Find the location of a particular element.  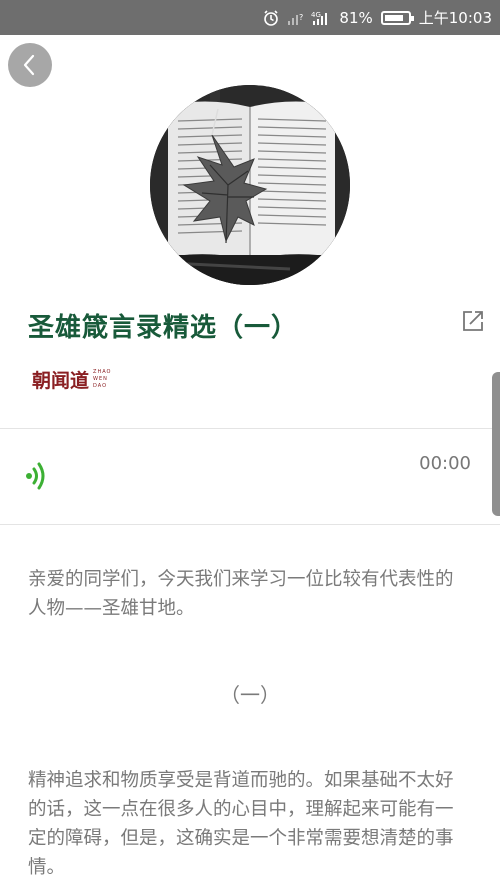

share-external-icon is located at coordinates (473, 321).